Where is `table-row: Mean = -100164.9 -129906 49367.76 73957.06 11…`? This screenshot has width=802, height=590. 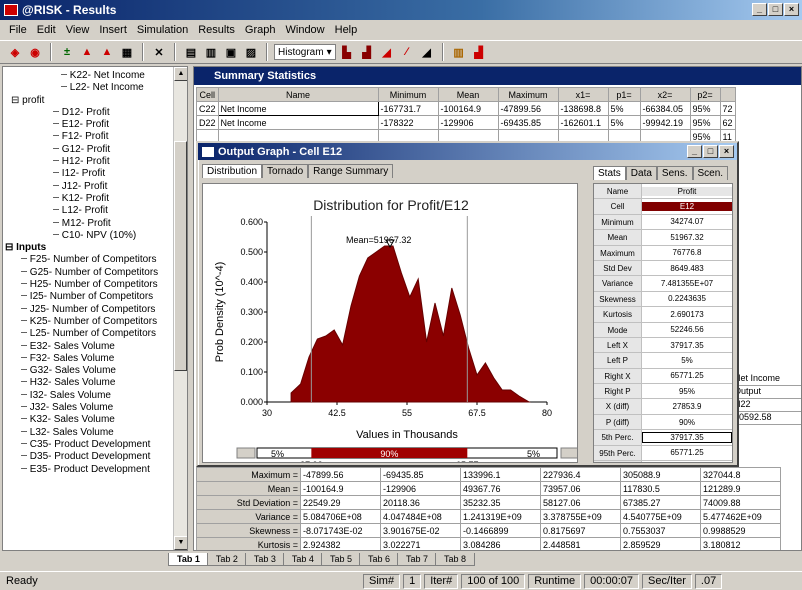
table-row: Mean = -100164.9 -129906 49367.76 73957.06 11… is located at coordinates (488, 488).